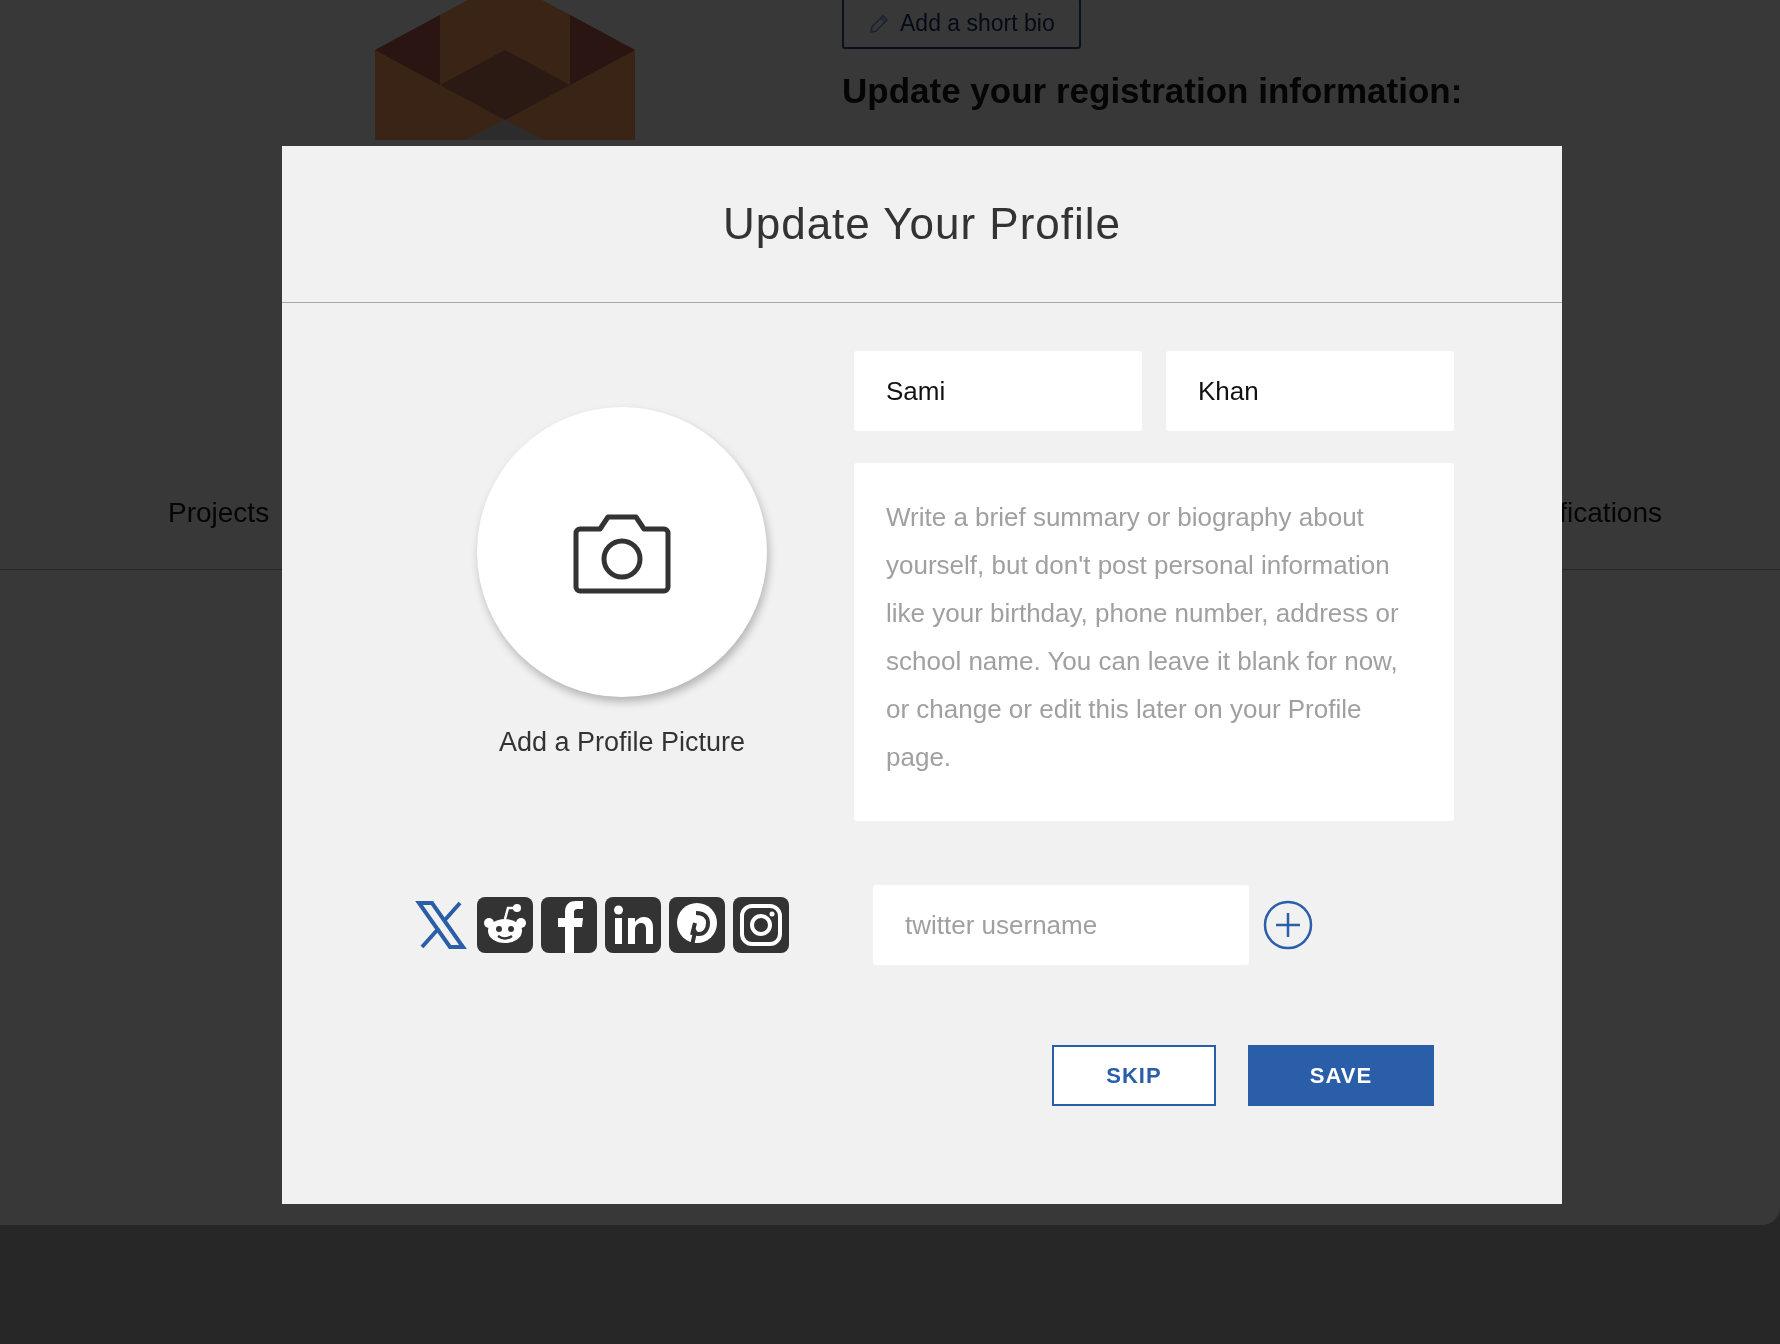  I want to click on bio-field: Write a brief summary or biography about yourself, but don't post personal information like your birthday, phone number, address or school name. You can leave it blank for now, or change or edit this later on your Profile page., so click(1154, 642).